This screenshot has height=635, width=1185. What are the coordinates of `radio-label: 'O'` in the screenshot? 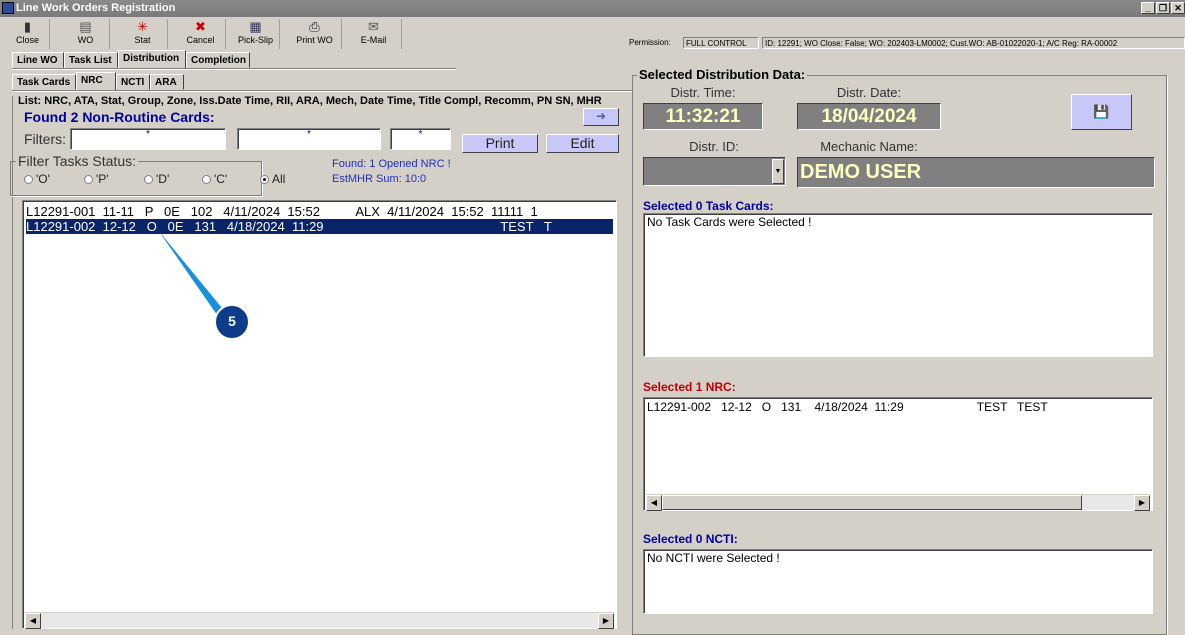 It's located at (43, 179).